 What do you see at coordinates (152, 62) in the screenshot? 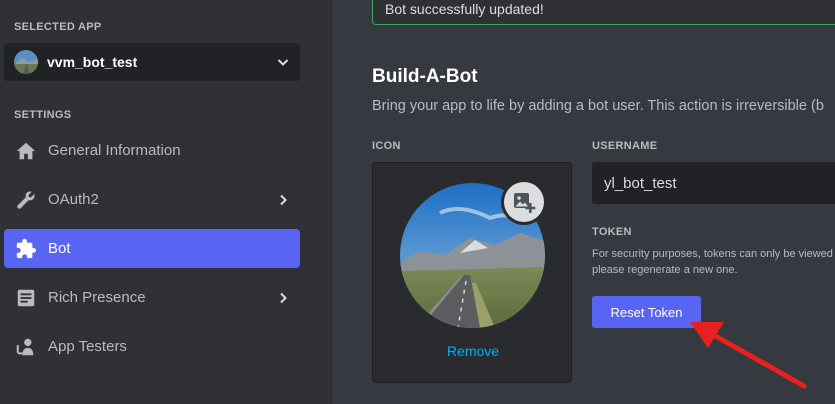
I see `app-selector-dropdown: vvm_bot_test` at bounding box center [152, 62].